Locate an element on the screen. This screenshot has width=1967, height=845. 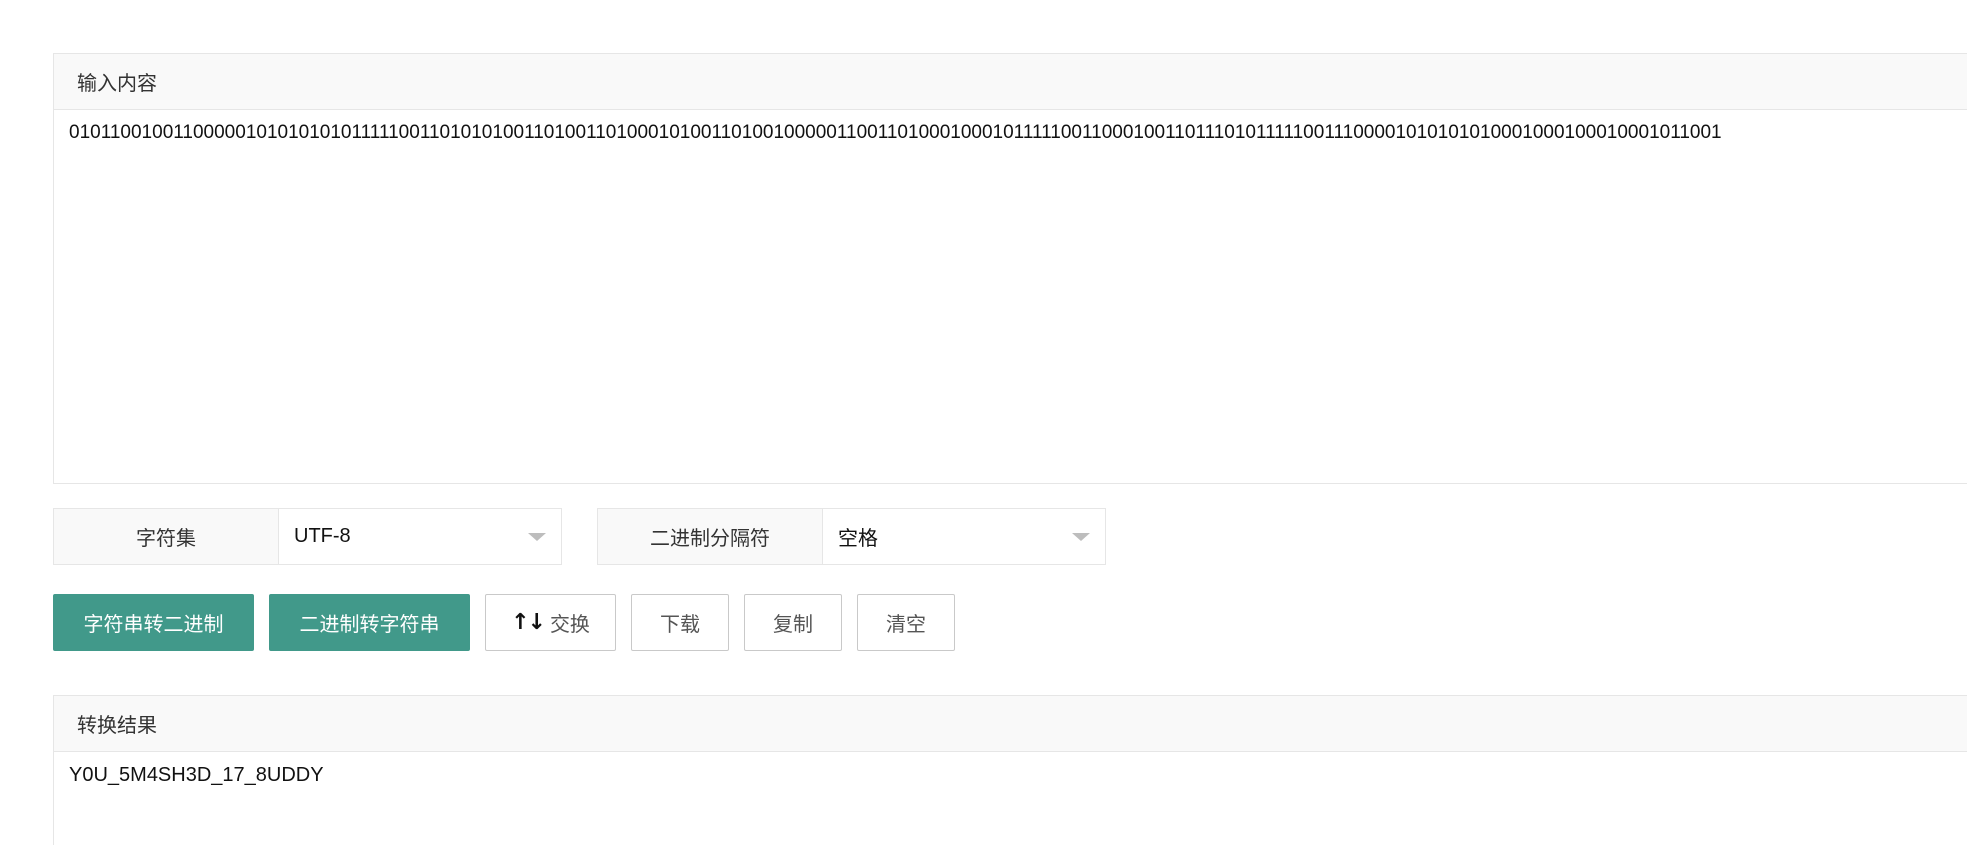
swap-arrows-icon: ↑↓ is located at coordinates (528, 622).